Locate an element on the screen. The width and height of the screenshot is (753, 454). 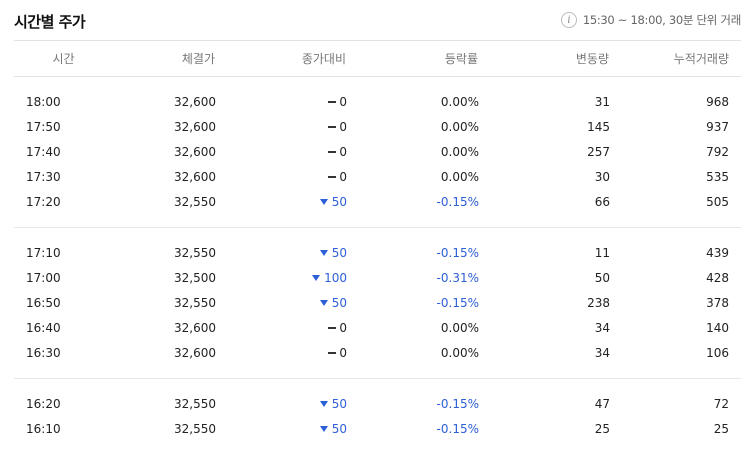
cell-cumulative: 25 is located at coordinates (721, 428).